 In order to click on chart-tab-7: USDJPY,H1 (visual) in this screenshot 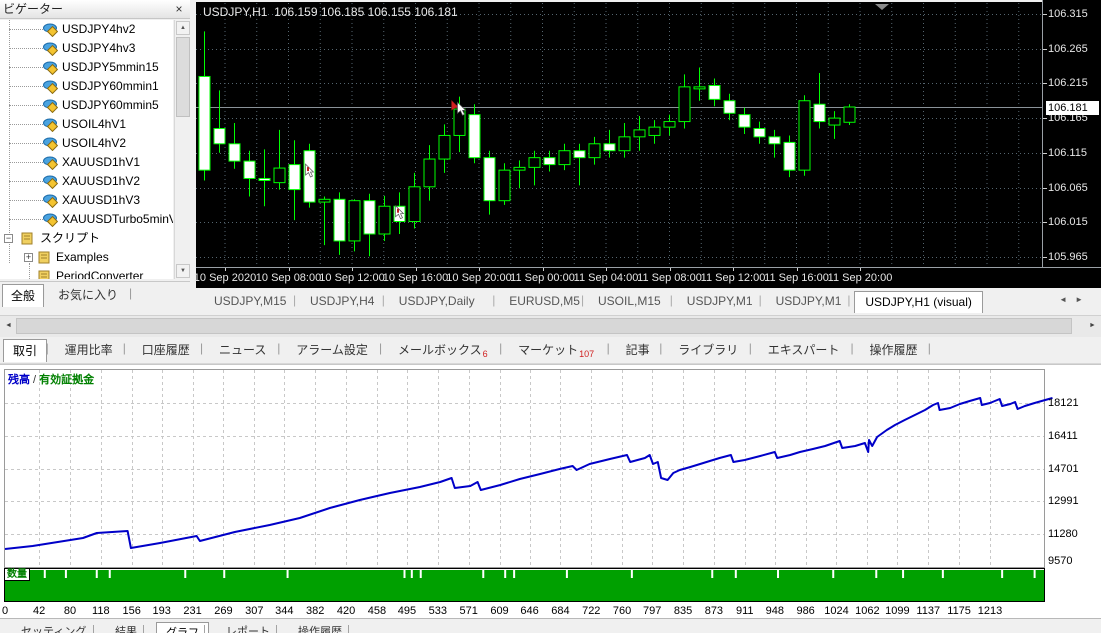, I will do `click(918, 302)`.